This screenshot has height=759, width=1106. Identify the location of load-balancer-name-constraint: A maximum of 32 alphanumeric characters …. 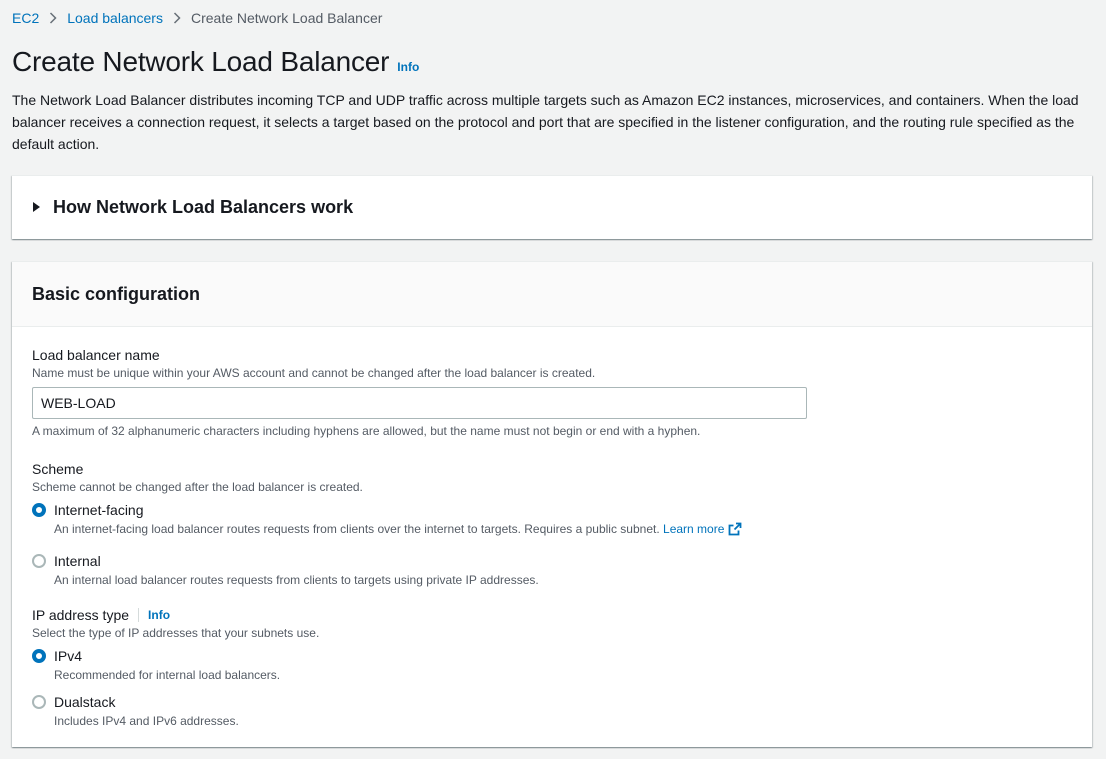
(366, 431).